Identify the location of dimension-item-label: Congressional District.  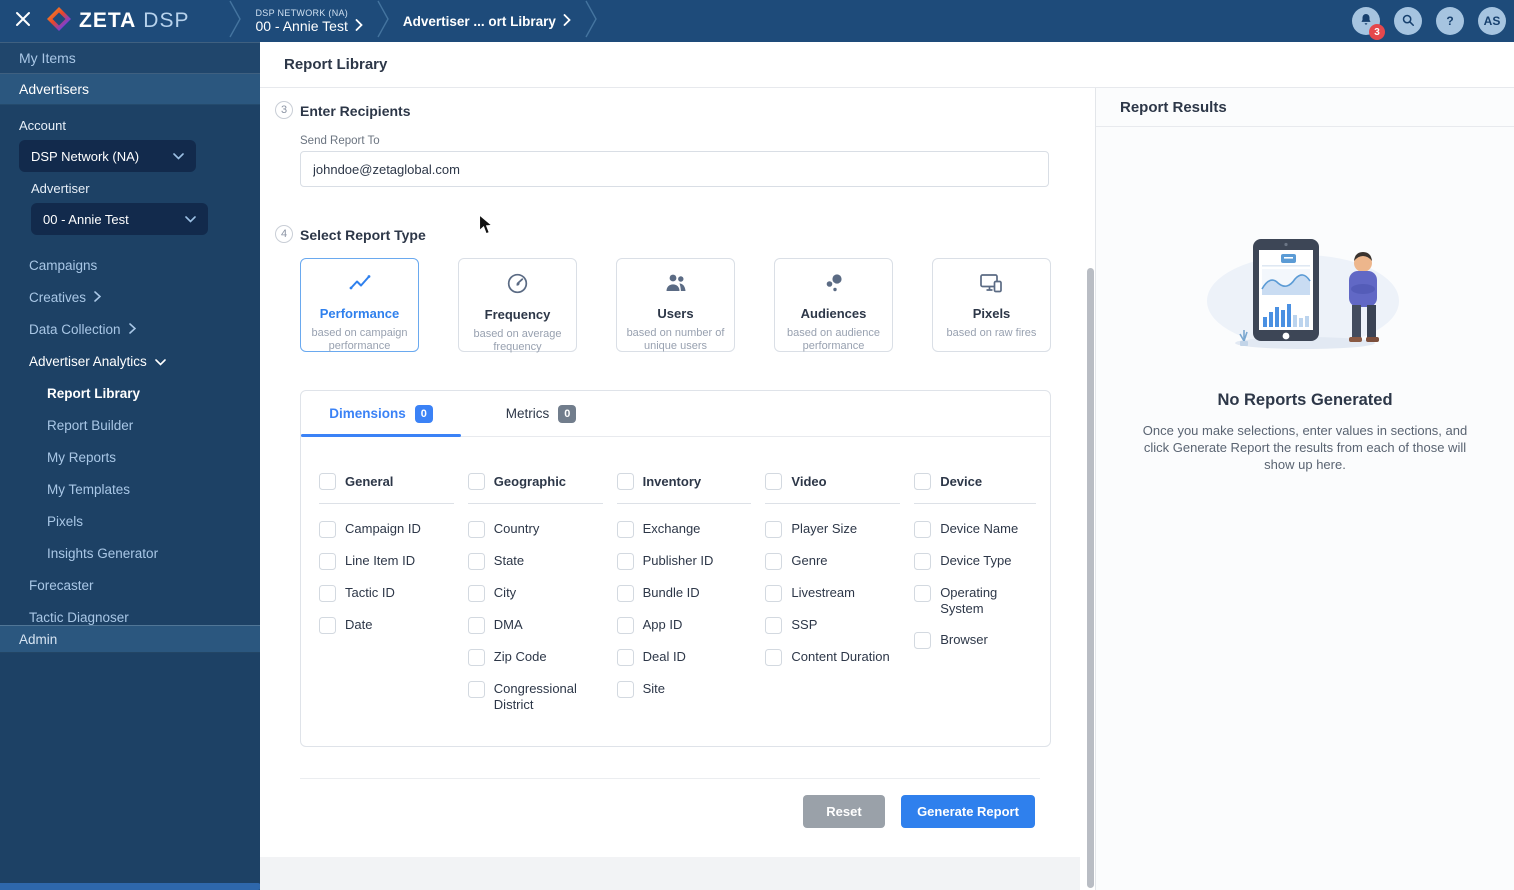
(535, 696).